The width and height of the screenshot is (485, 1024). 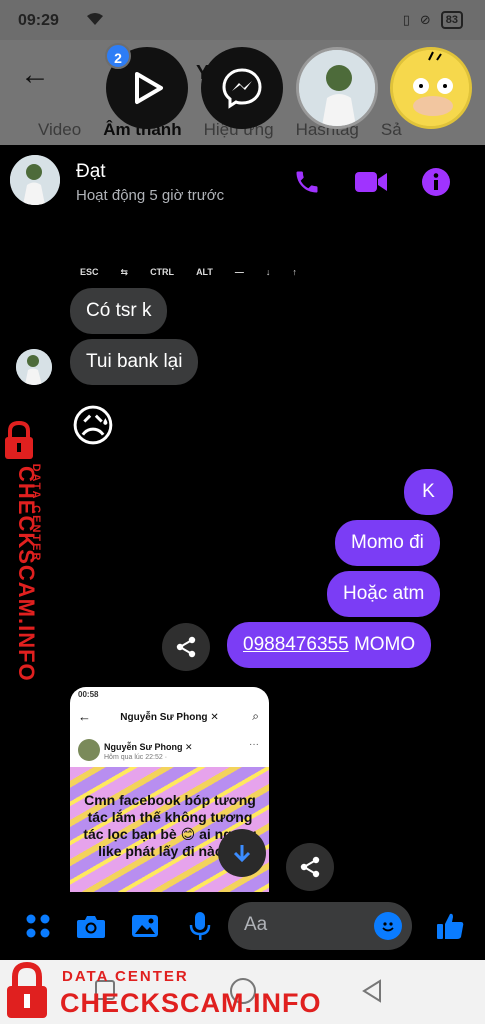 What do you see at coordinates (391, 130) in the screenshot?
I see `tab-more: Sả` at bounding box center [391, 130].